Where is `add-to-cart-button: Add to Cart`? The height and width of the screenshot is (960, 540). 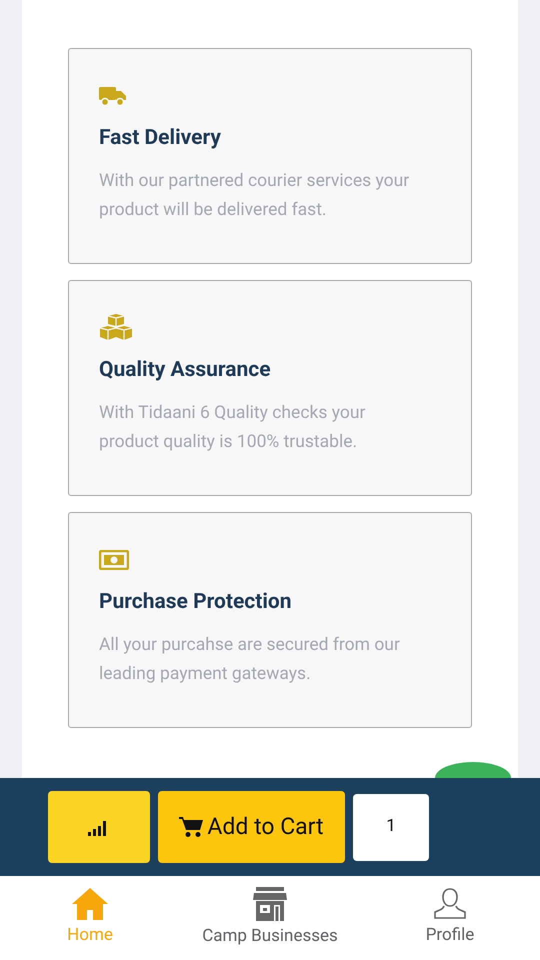
add-to-cart-button: Add to Cart is located at coordinates (251, 827).